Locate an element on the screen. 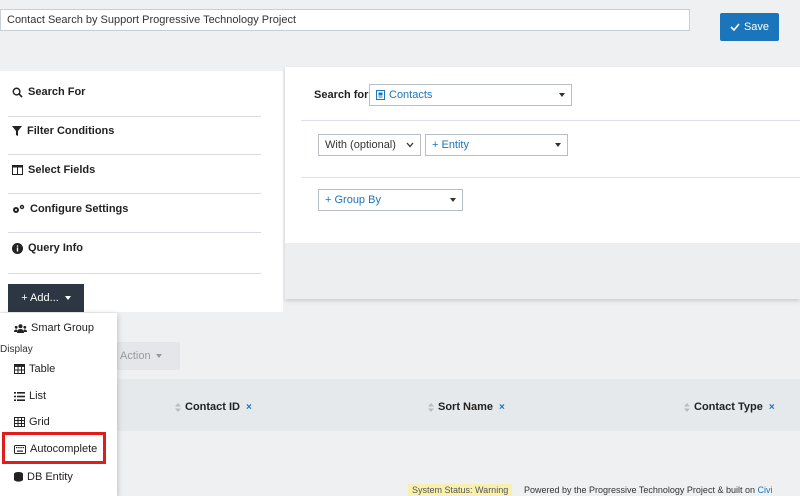  nav-label: Query Info is located at coordinates (56, 248).